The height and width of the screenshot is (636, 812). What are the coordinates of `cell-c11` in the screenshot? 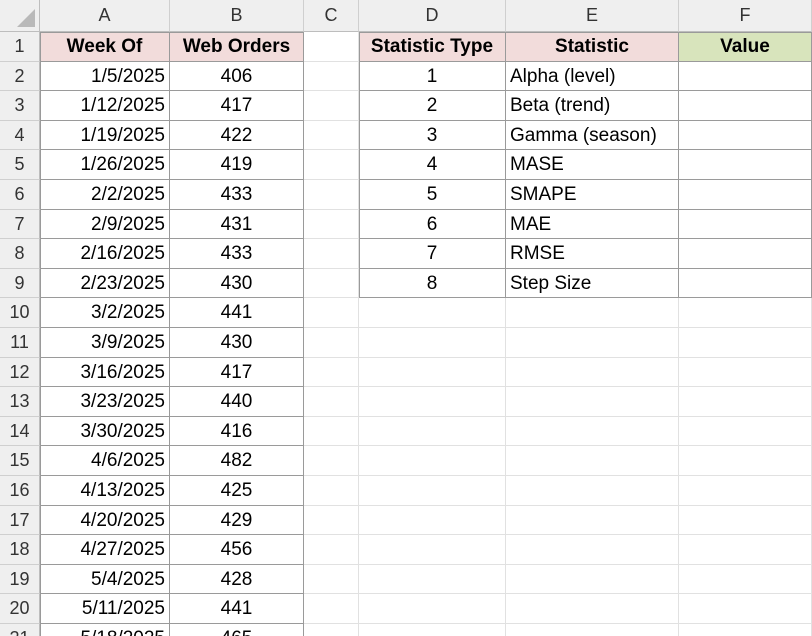 It's located at (331, 343).